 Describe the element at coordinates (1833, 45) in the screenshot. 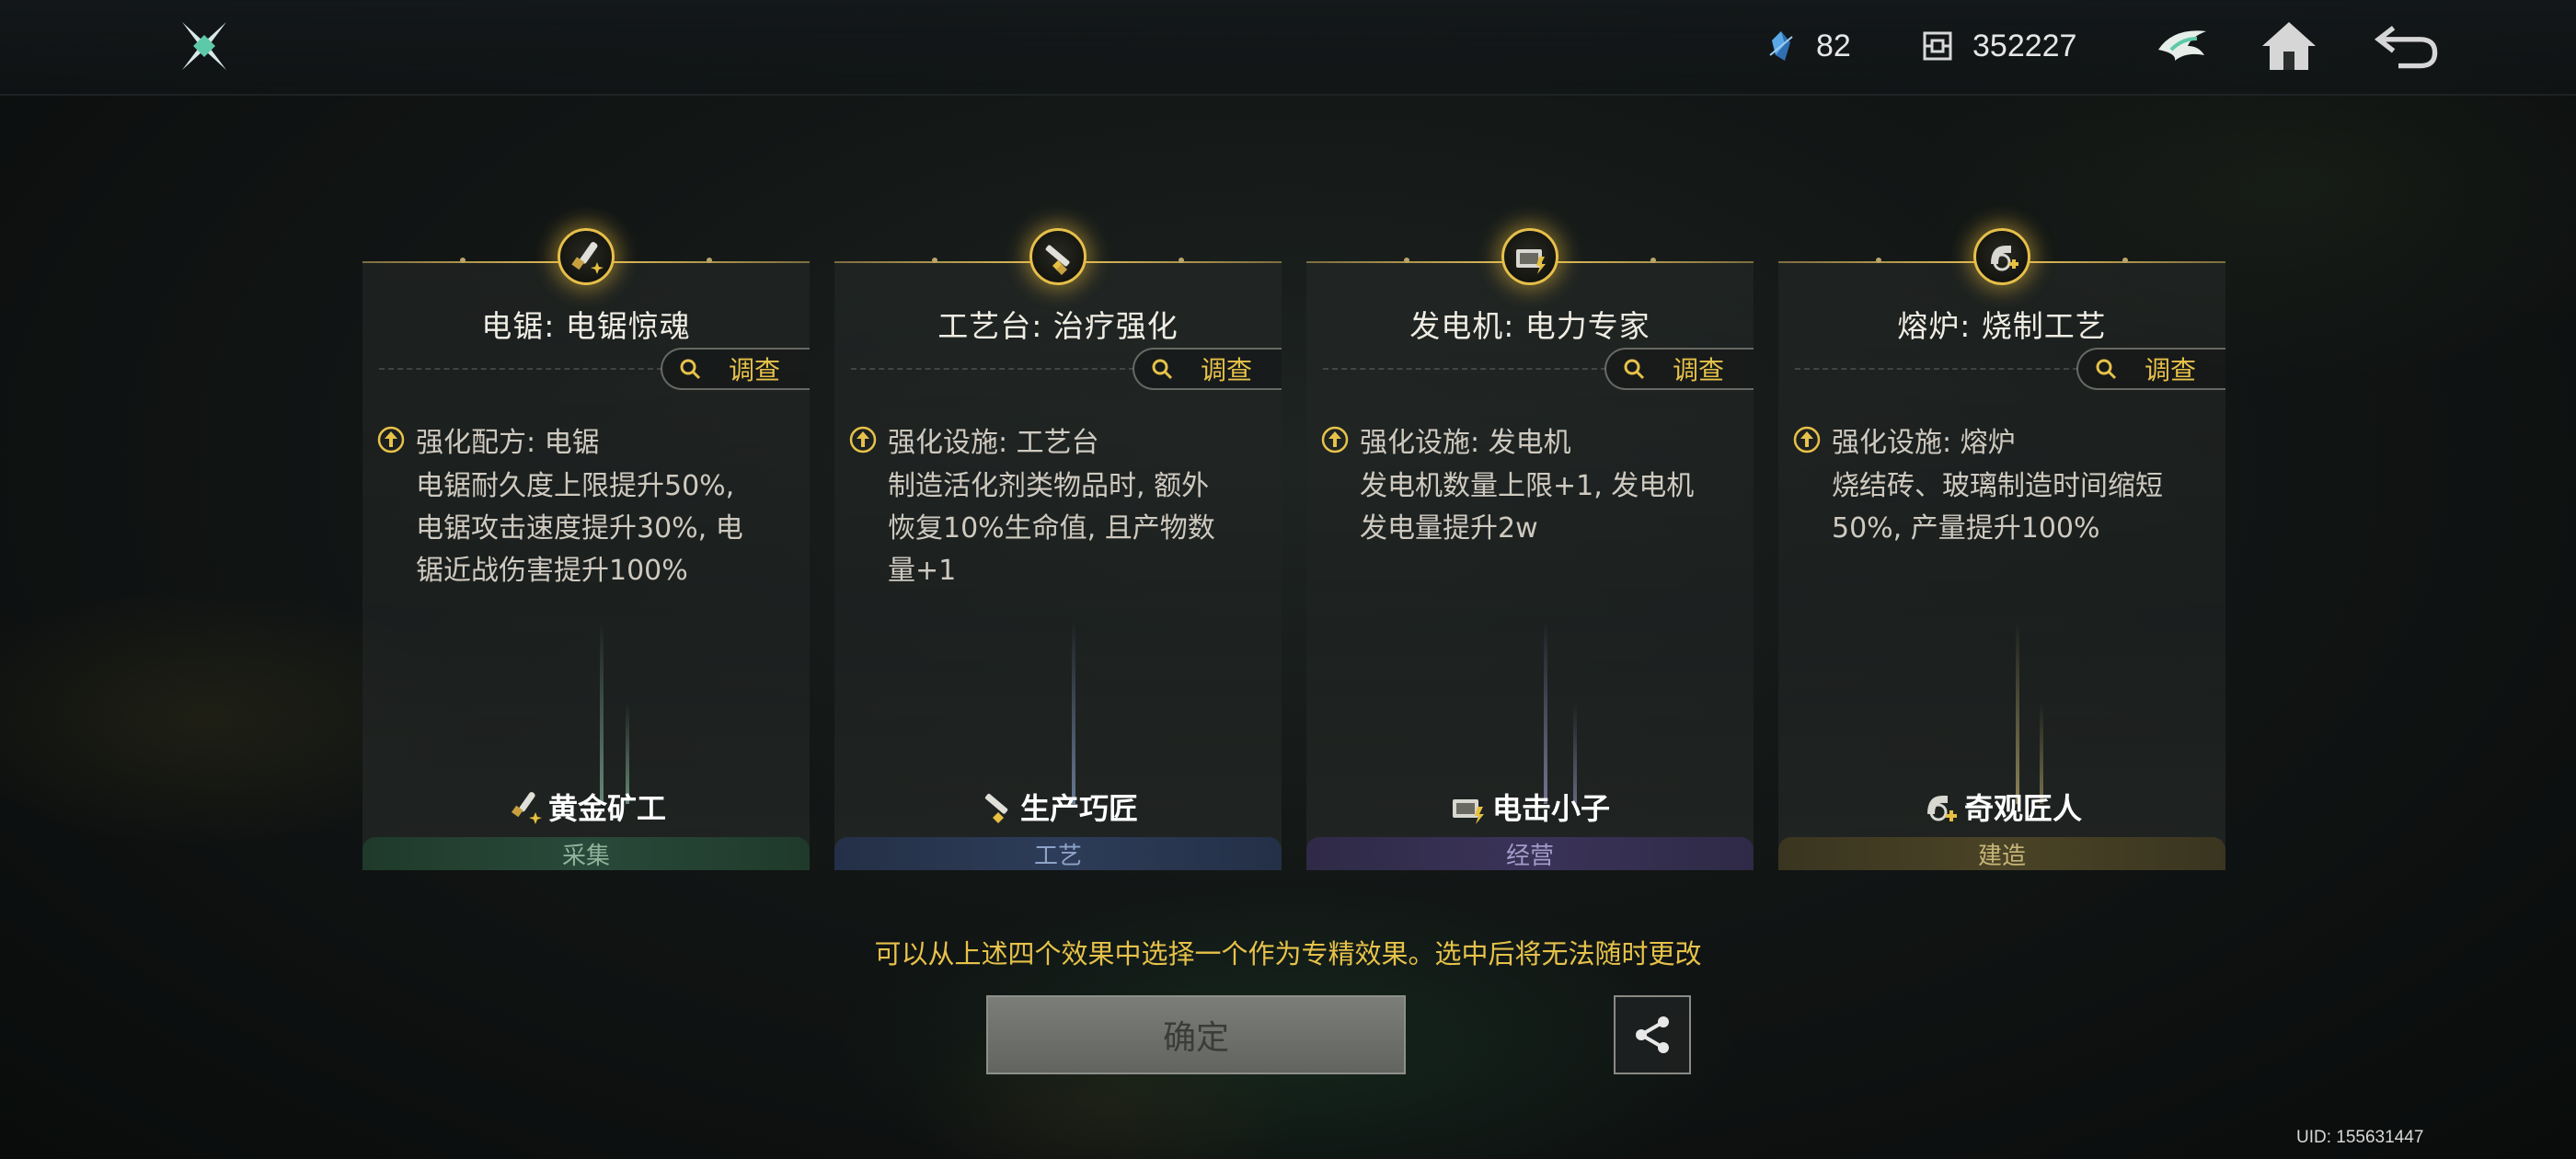

I see `energy-value: 82` at that location.